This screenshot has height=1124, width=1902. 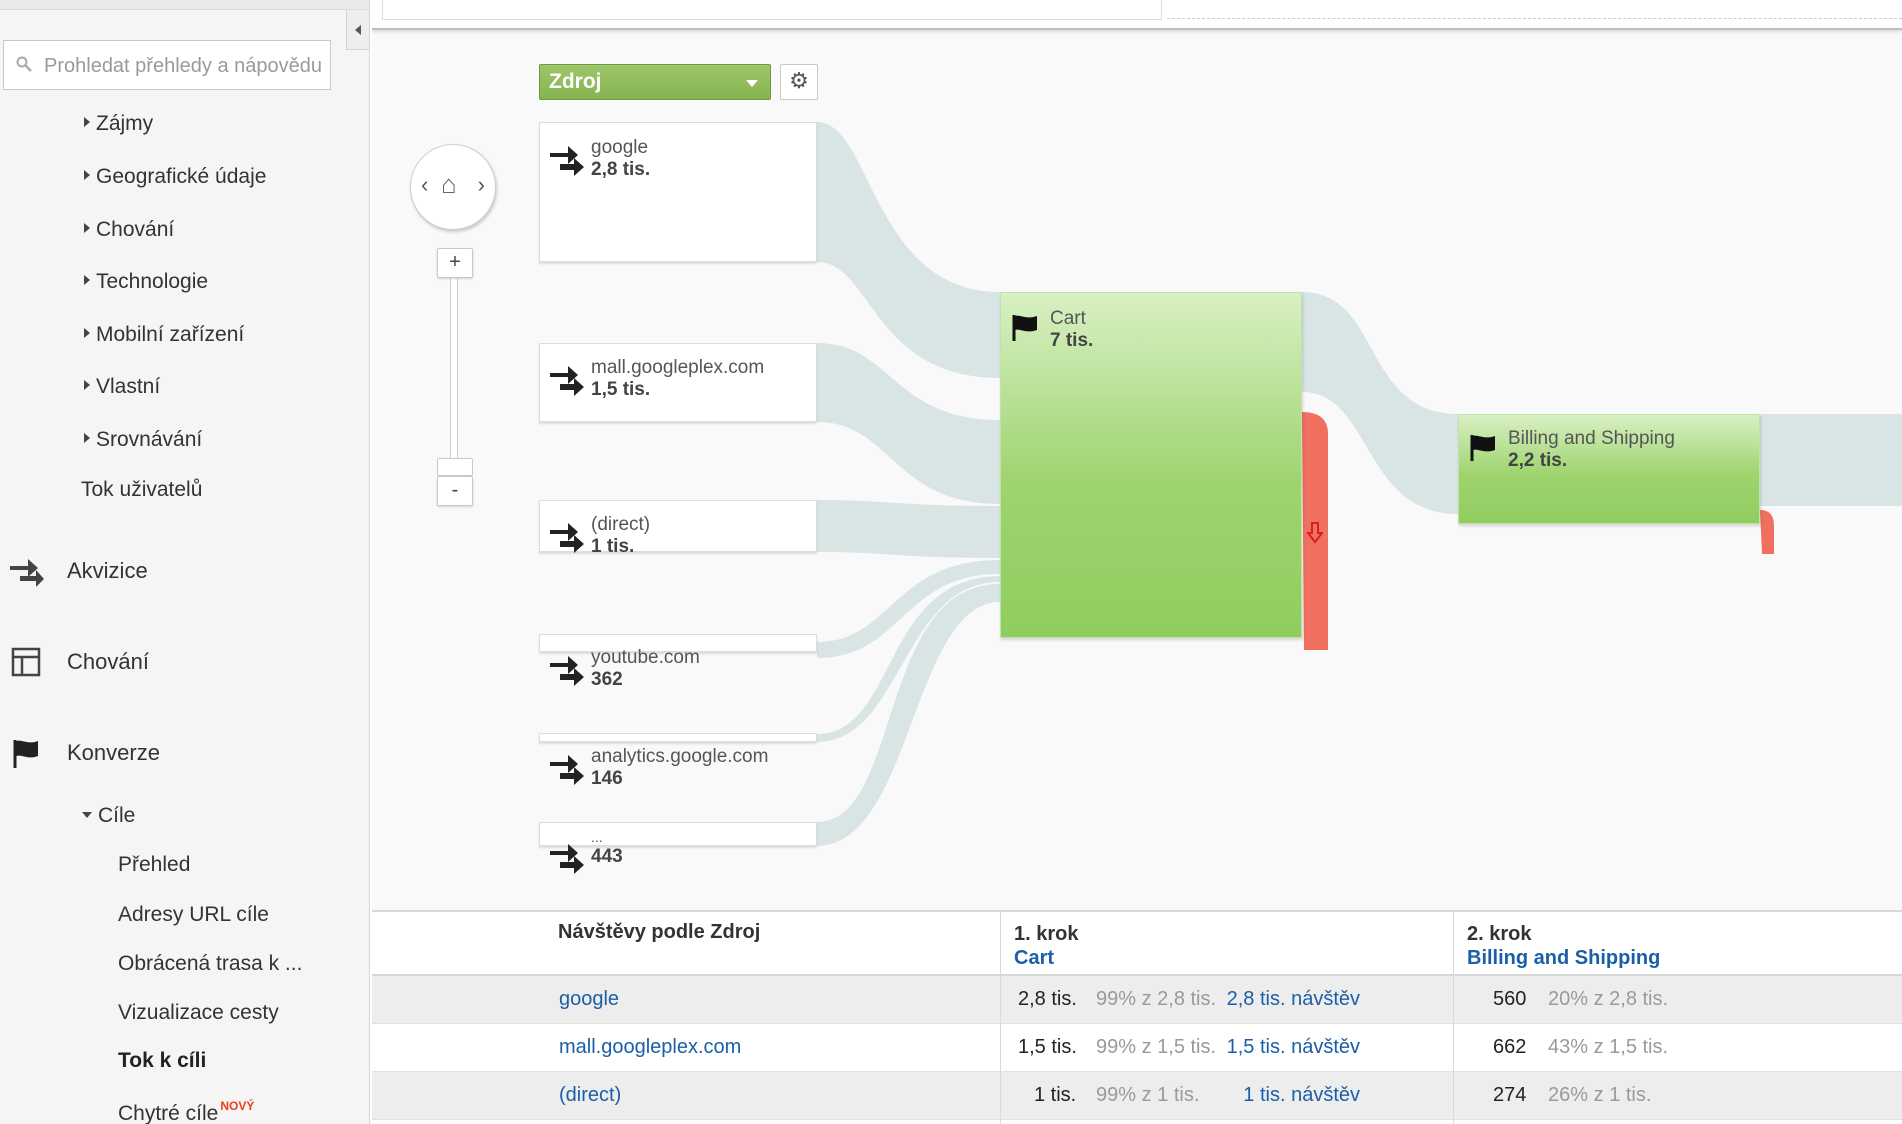 What do you see at coordinates (1156, 999) in the screenshot?
I see `row-step1-percent: 99% z 2,8 tis.` at bounding box center [1156, 999].